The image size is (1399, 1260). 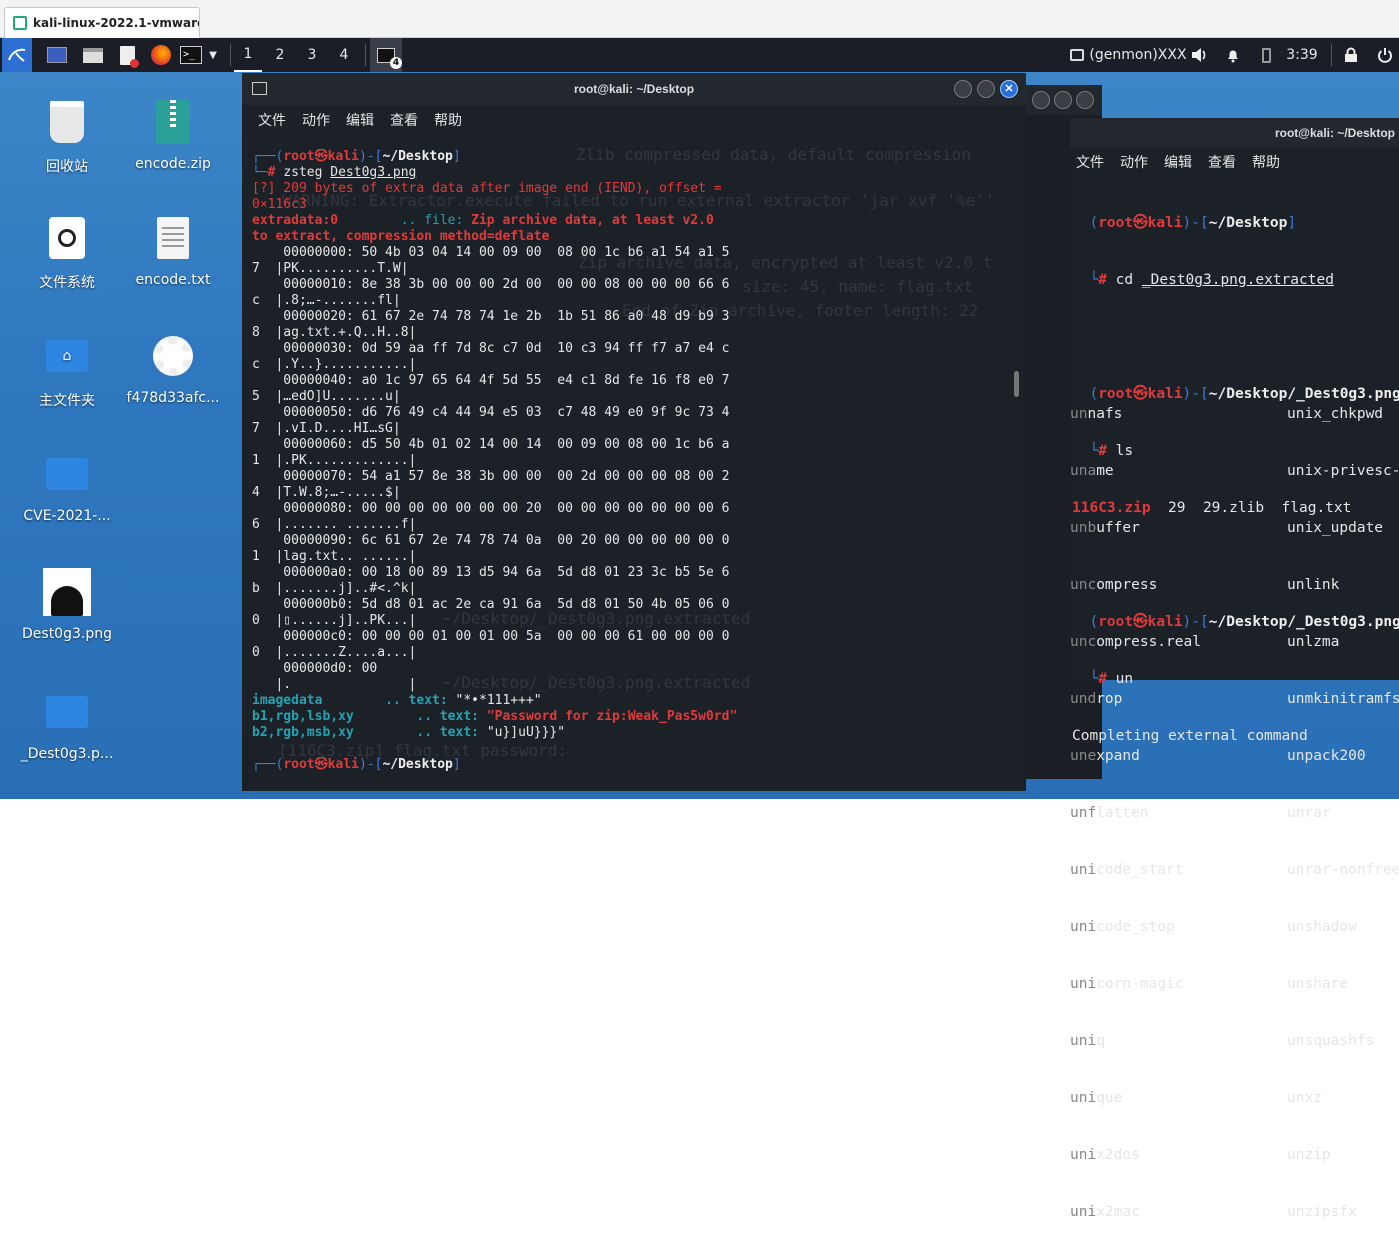 I want to click on image-thumbnail-icon, so click(x=67, y=592).